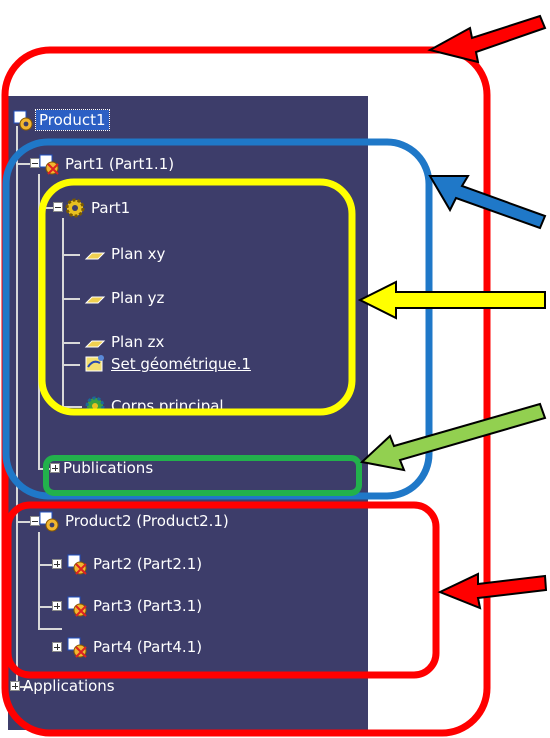 The width and height of the screenshot is (550, 738). Describe the element at coordinates (492, 591) in the screenshot. I see `red-arrow-bottom` at that location.